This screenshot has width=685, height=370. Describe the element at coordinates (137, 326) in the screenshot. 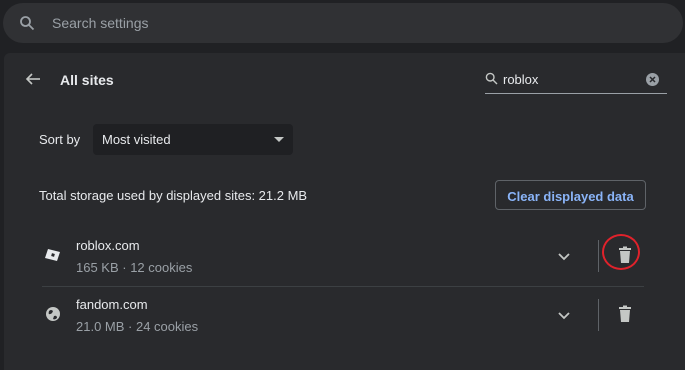

I see `site-details: 21.0 MB · 24 cookies` at that location.